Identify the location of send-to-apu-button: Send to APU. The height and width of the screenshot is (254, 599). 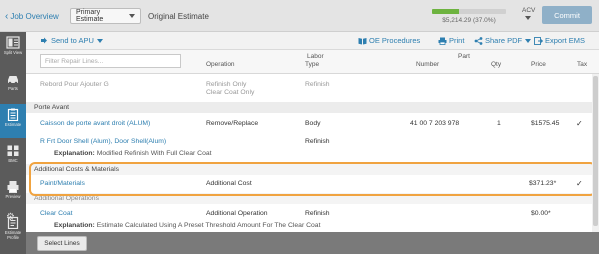
(71, 40).